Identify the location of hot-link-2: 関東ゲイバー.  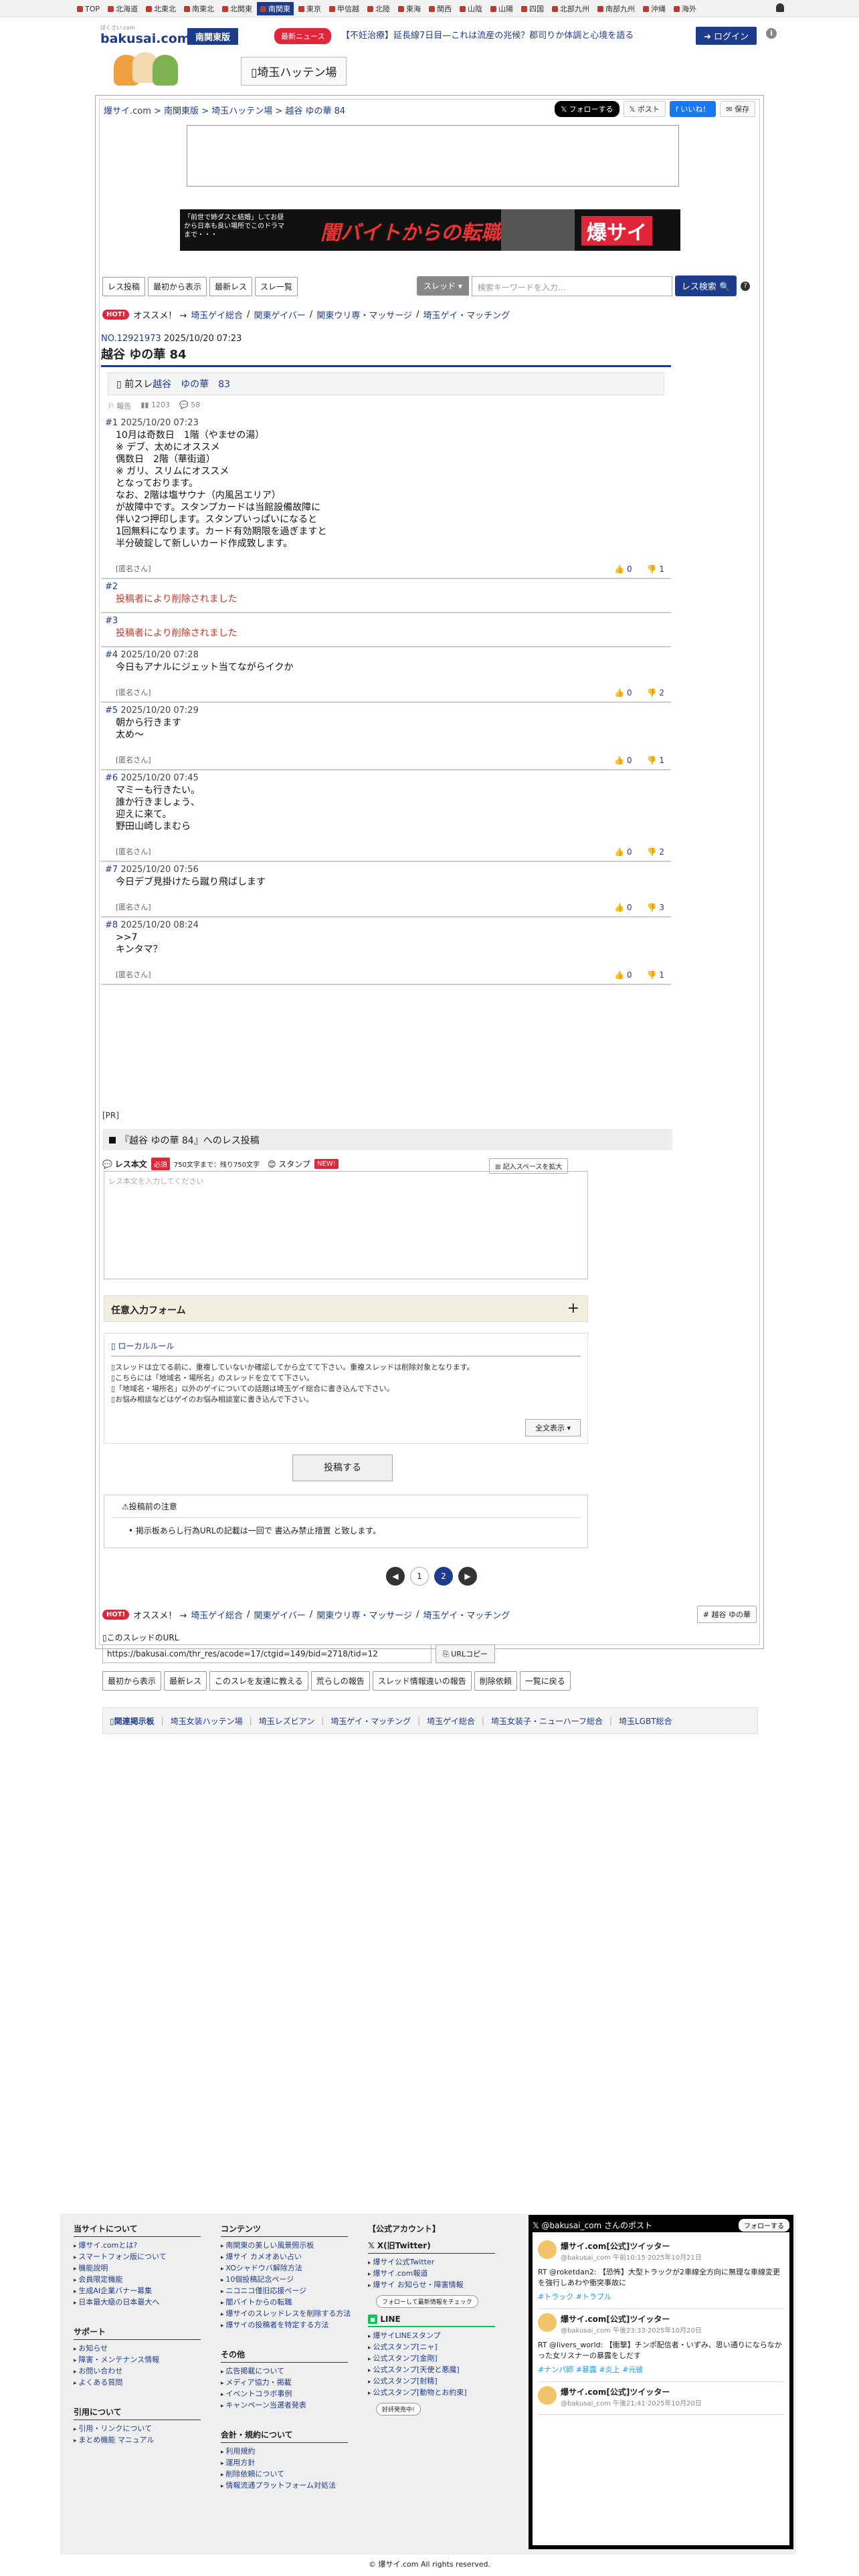
(279, 314).